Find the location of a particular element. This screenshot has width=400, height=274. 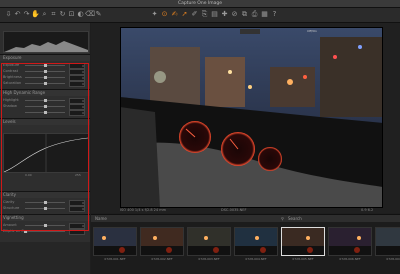

import-icon: ⇩ is located at coordinates (8, 14).